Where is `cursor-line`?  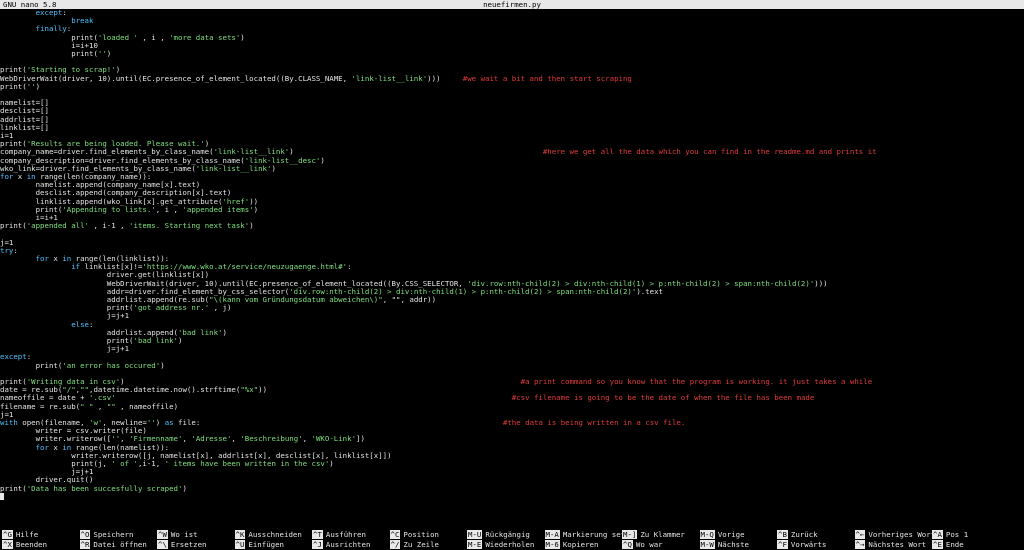 cursor-line is located at coordinates (2, 497).